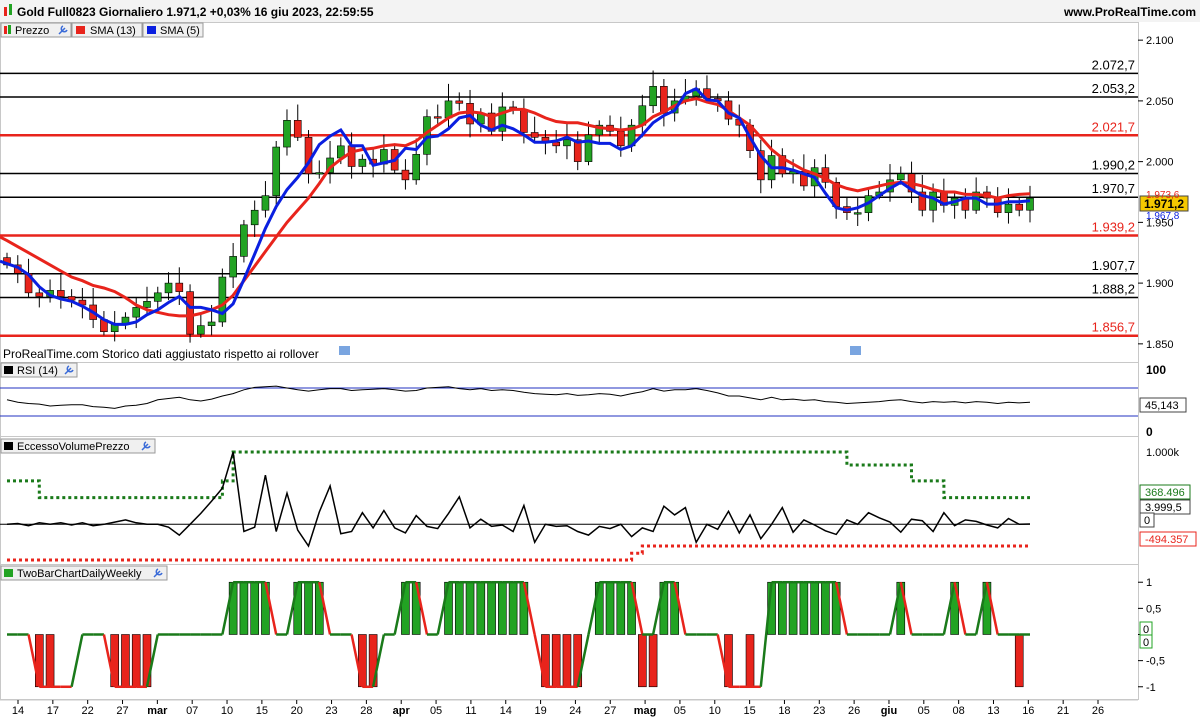  Describe the element at coordinates (1149, 432) in the screenshot. I see `rsi-bottom-label: 0` at that location.